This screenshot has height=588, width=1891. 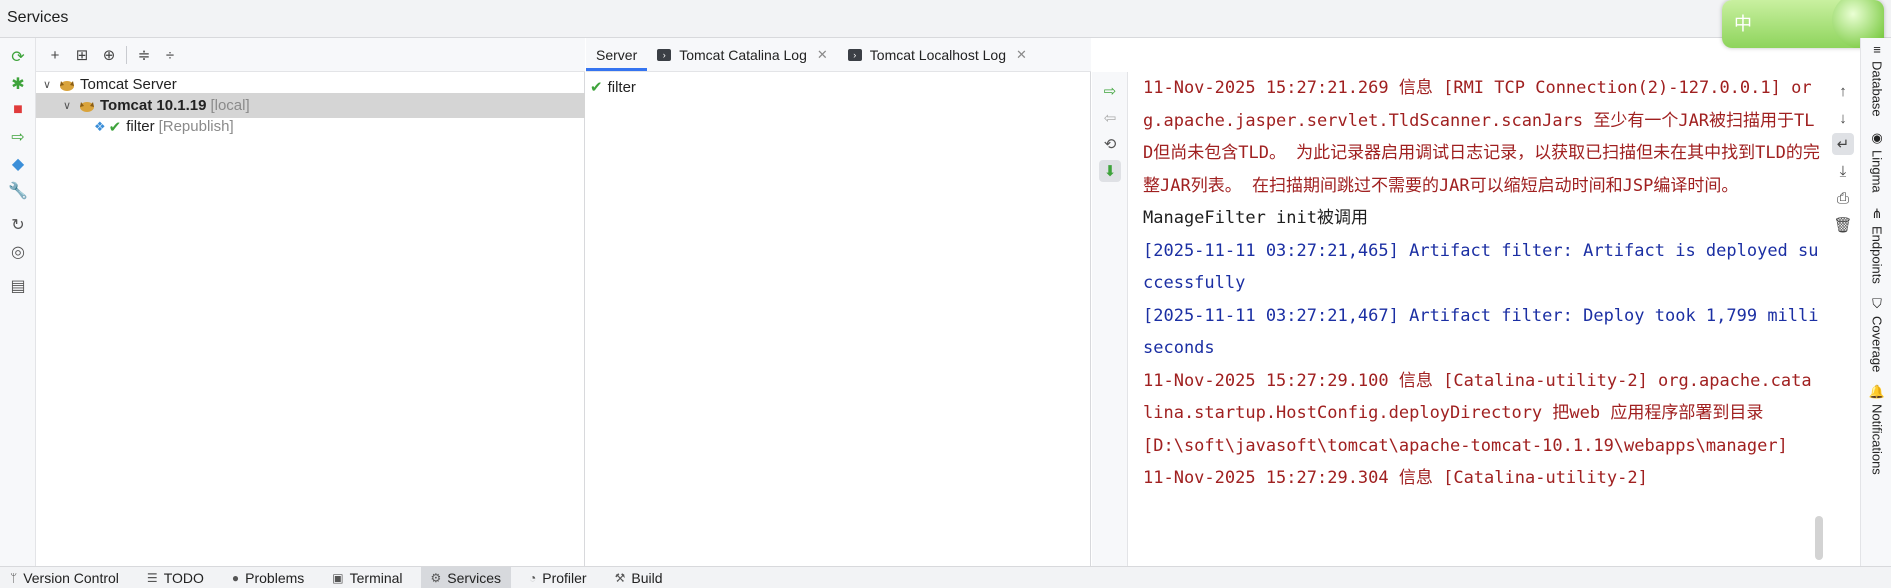 I want to click on rail-label: Notifications, so click(x=1877, y=439).